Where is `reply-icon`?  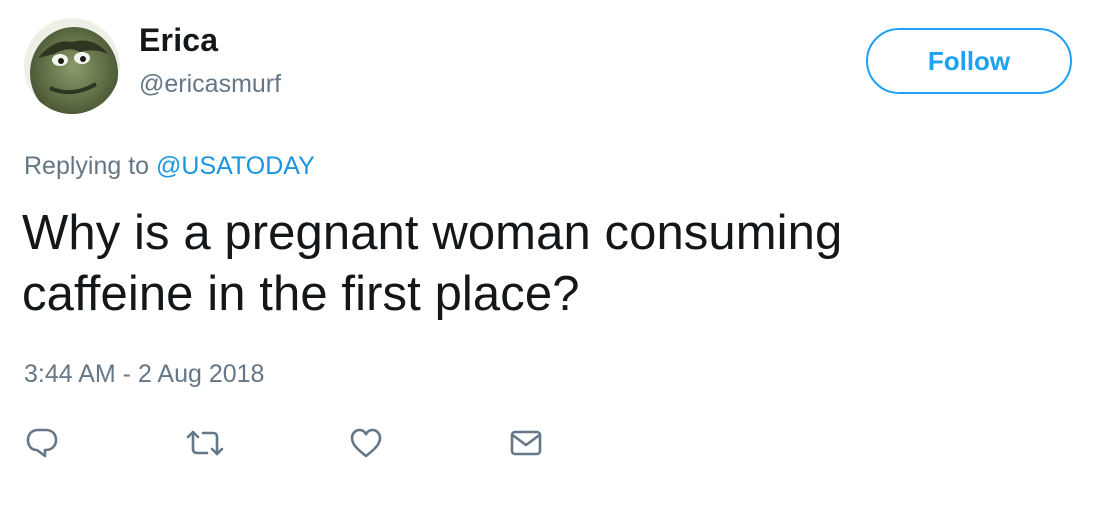
reply-icon is located at coordinates (42, 443).